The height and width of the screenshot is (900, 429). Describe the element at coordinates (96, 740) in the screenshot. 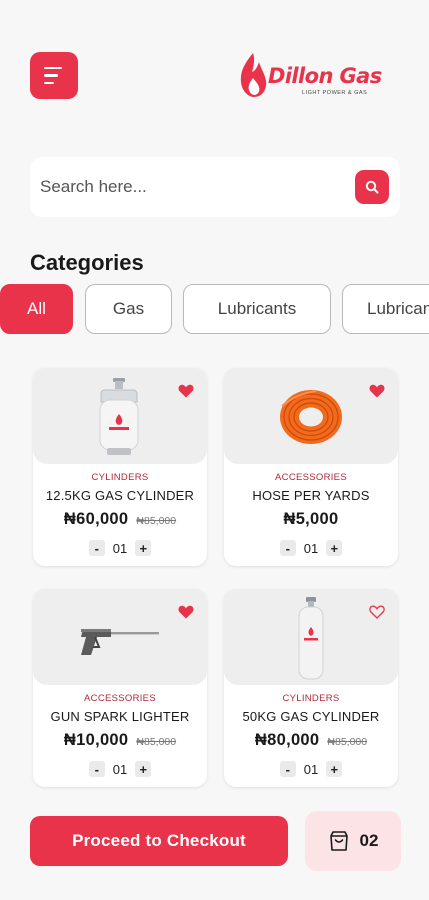

I see `product-price: ₦10,000` at that location.